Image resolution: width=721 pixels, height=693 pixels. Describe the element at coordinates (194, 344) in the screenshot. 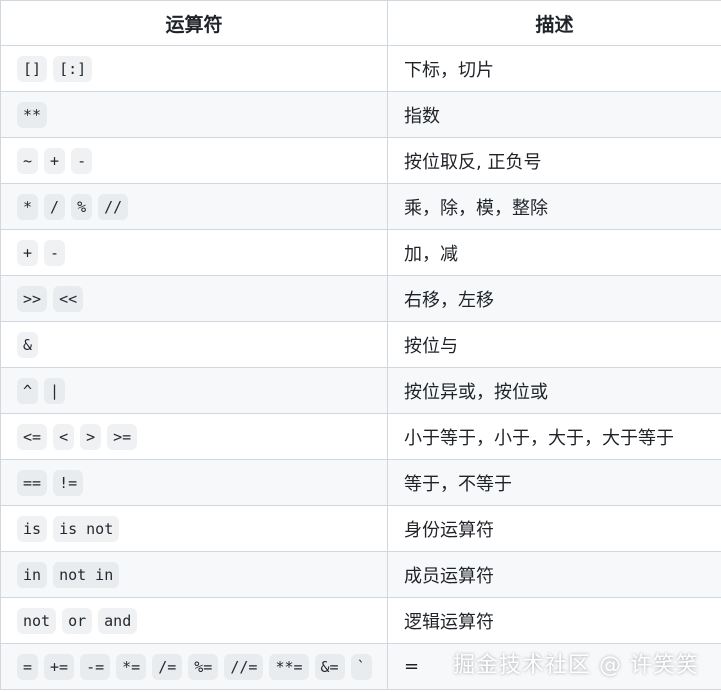

I see `operator-cell: &` at that location.